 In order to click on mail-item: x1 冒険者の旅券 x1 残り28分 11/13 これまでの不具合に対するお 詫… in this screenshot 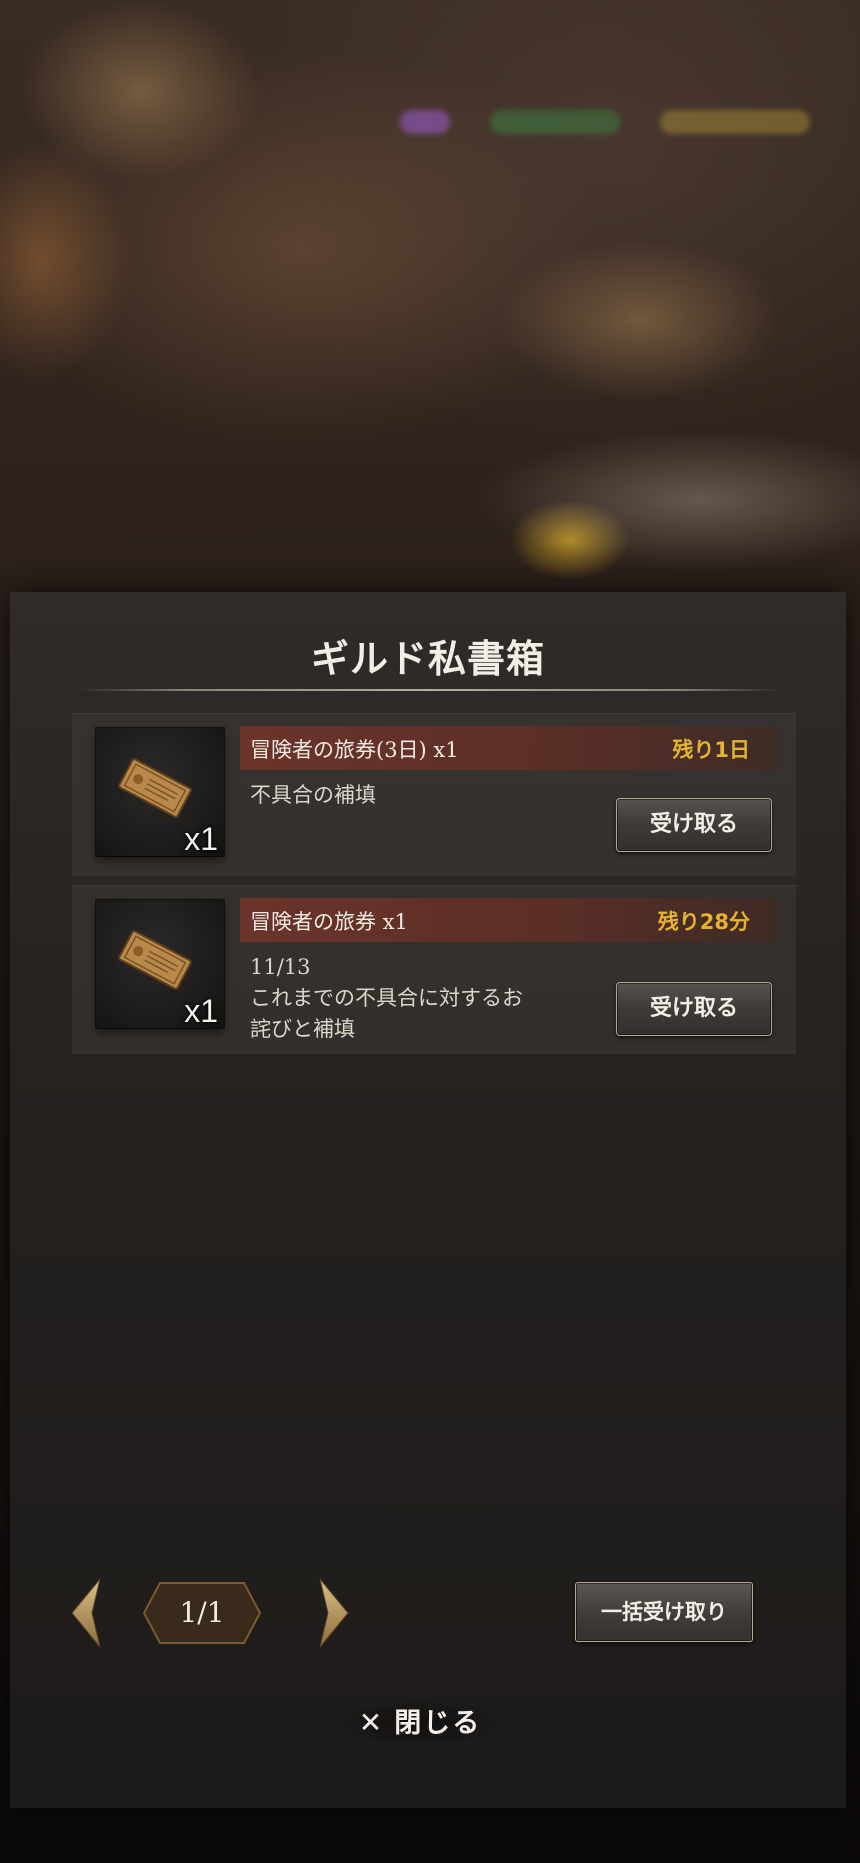, I will do `click(434, 969)`.